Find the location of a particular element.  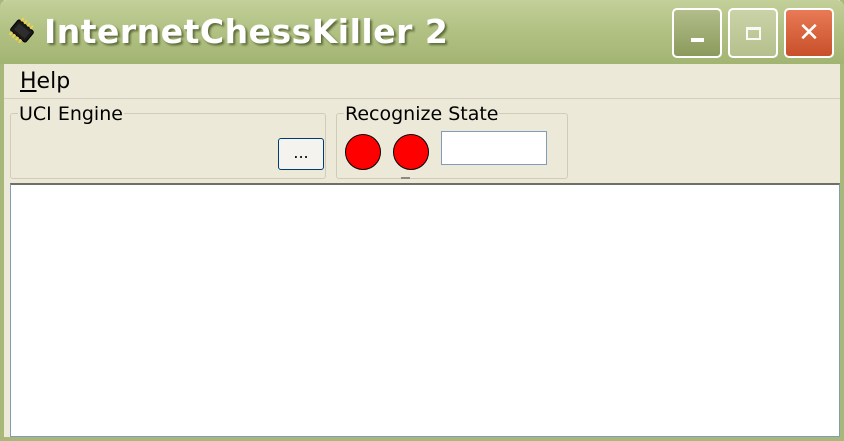

menu-help-label: elp is located at coordinates (53, 81).